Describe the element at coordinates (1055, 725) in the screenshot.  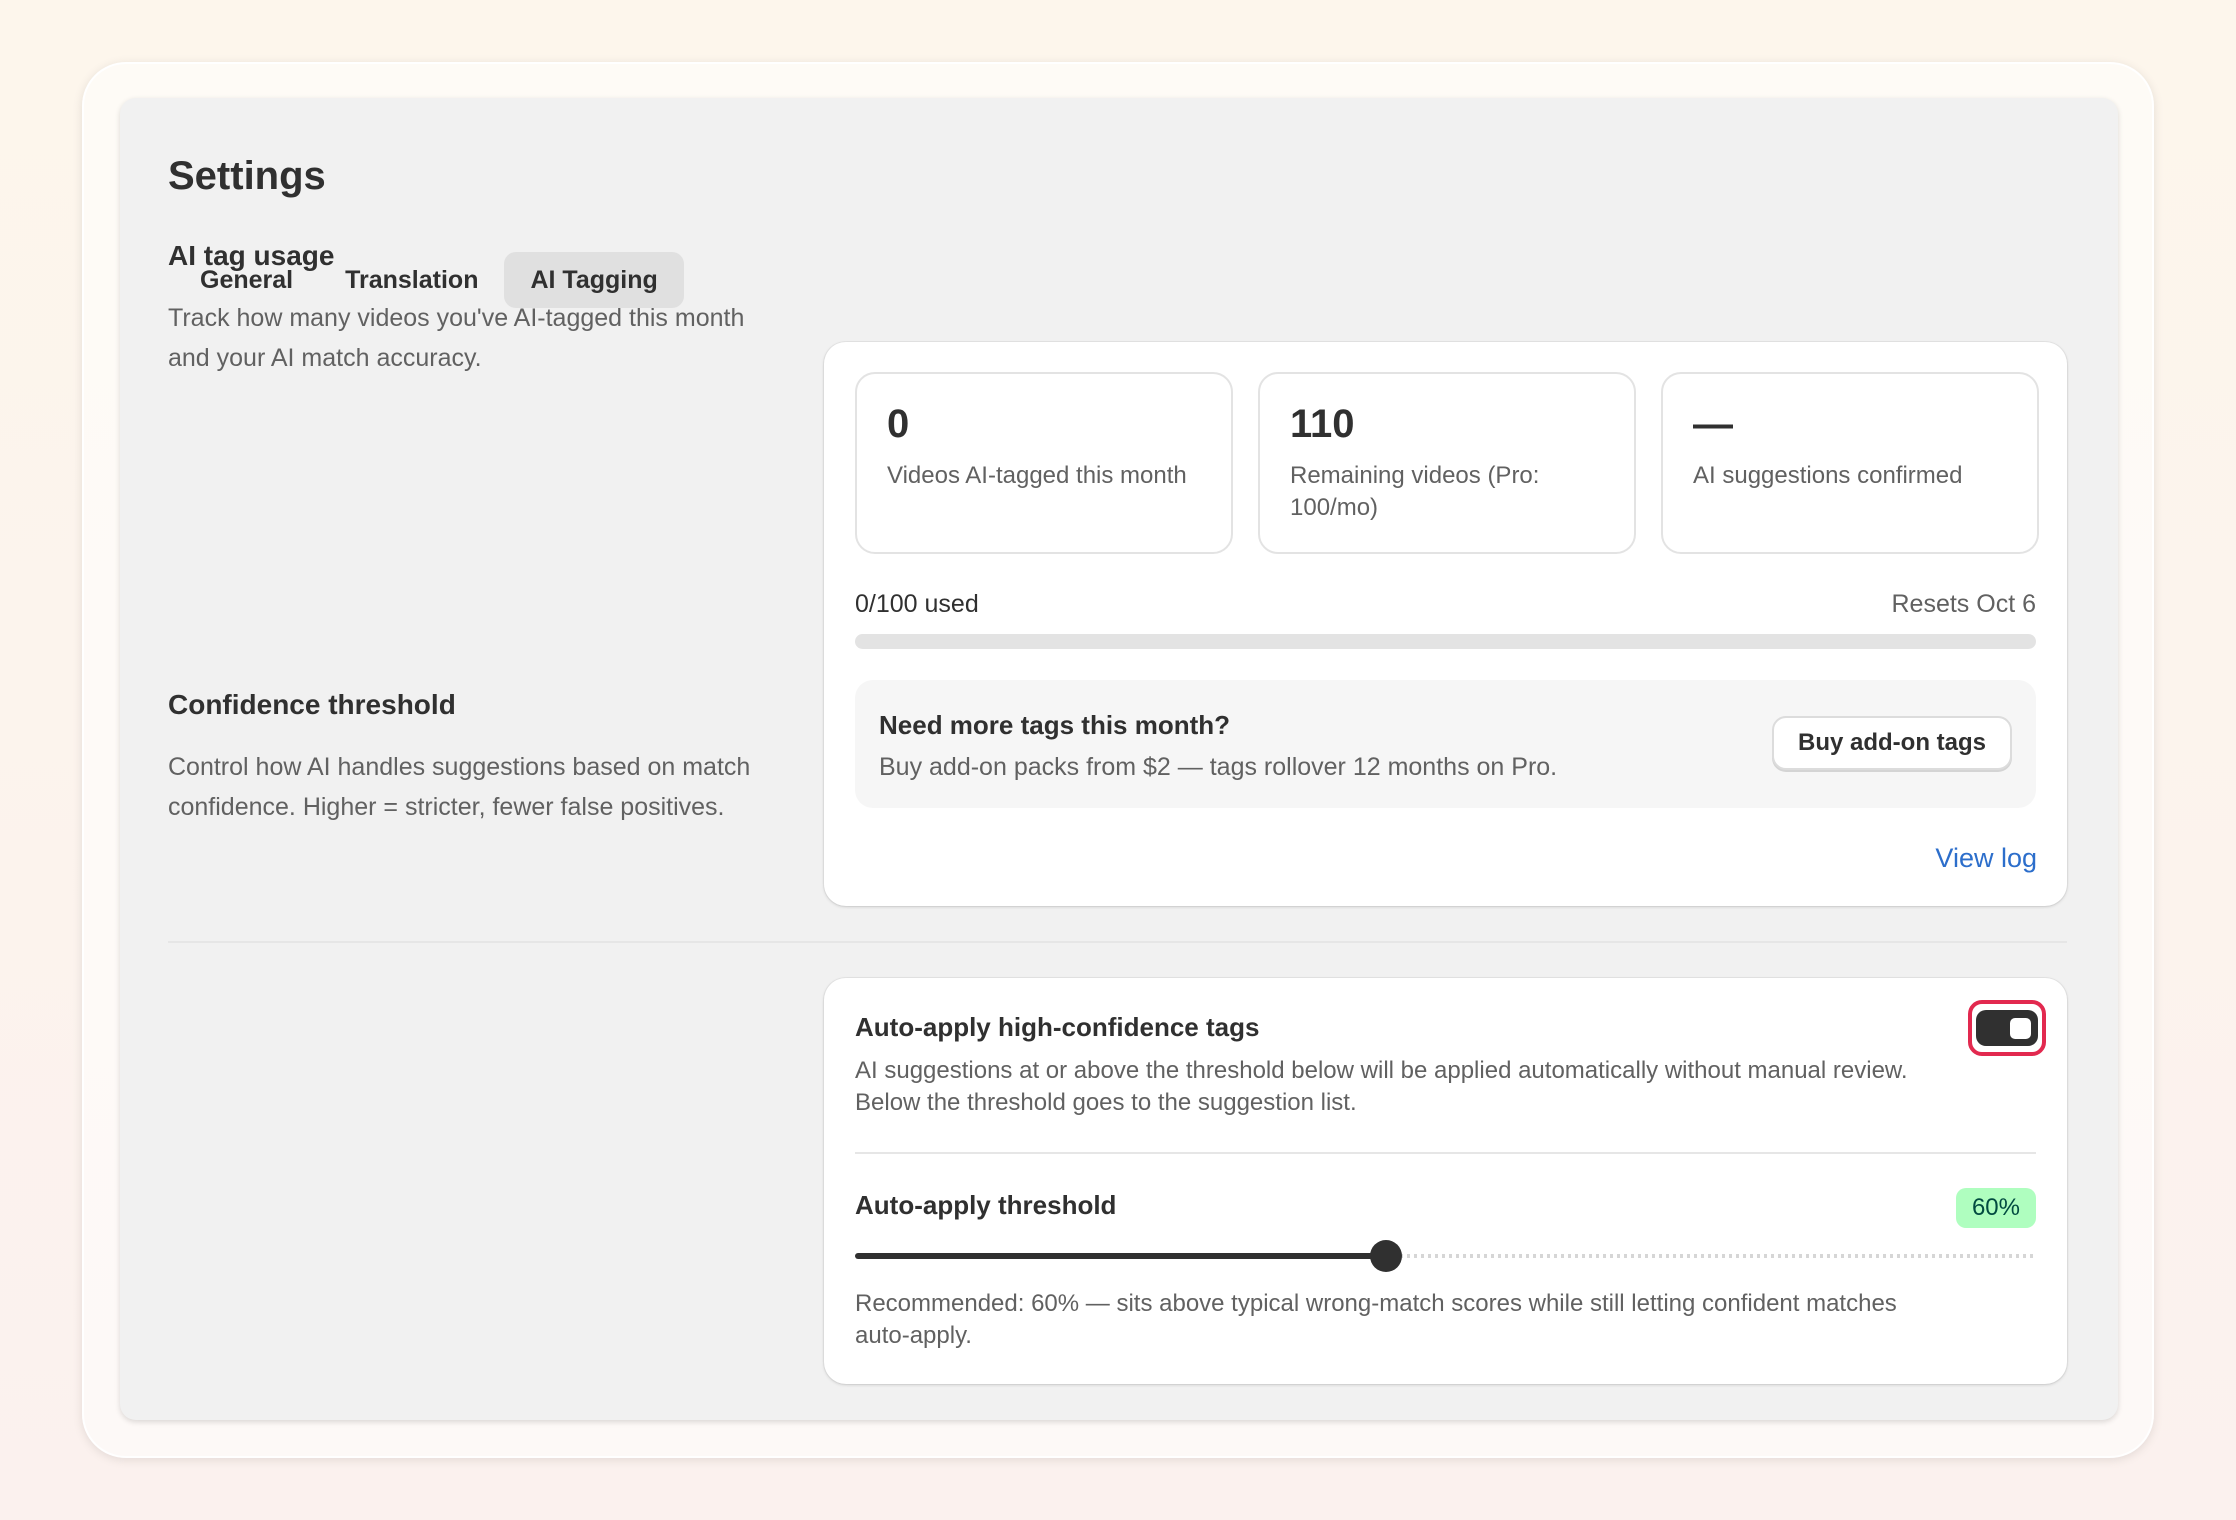
I see `upsell-title: Need more tags this month?` at that location.